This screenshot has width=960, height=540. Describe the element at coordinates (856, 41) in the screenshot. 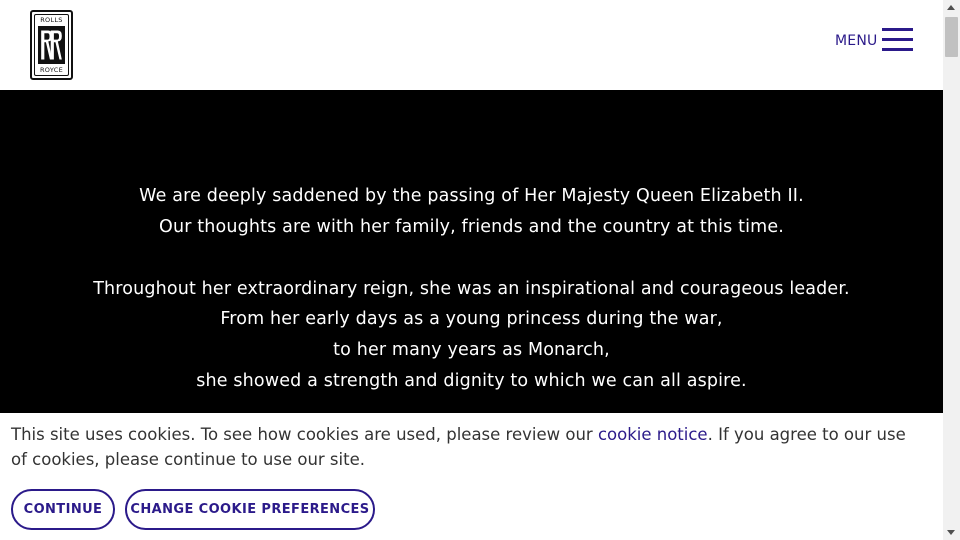

I see `menu-label: MENU` at that location.